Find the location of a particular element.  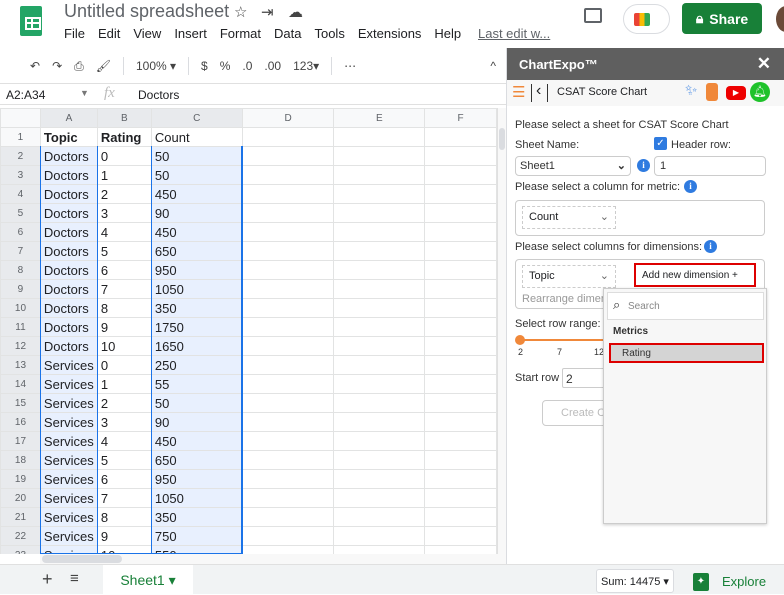

header-row-input: 1 is located at coordinates (710, 166).